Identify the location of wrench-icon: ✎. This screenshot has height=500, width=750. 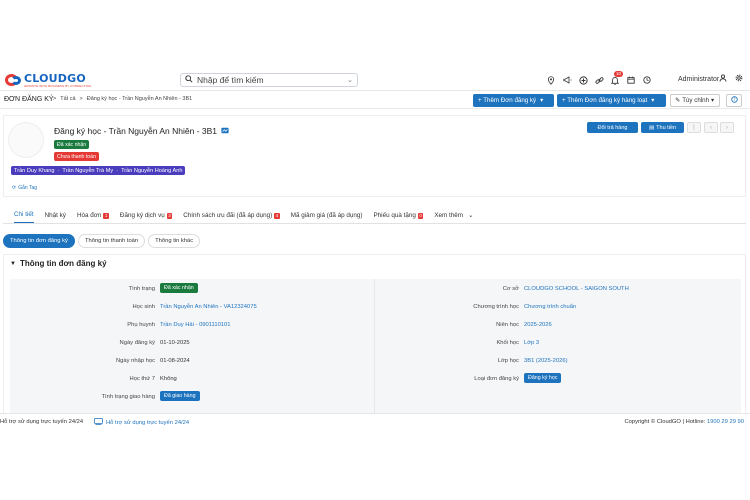
(678, 100).